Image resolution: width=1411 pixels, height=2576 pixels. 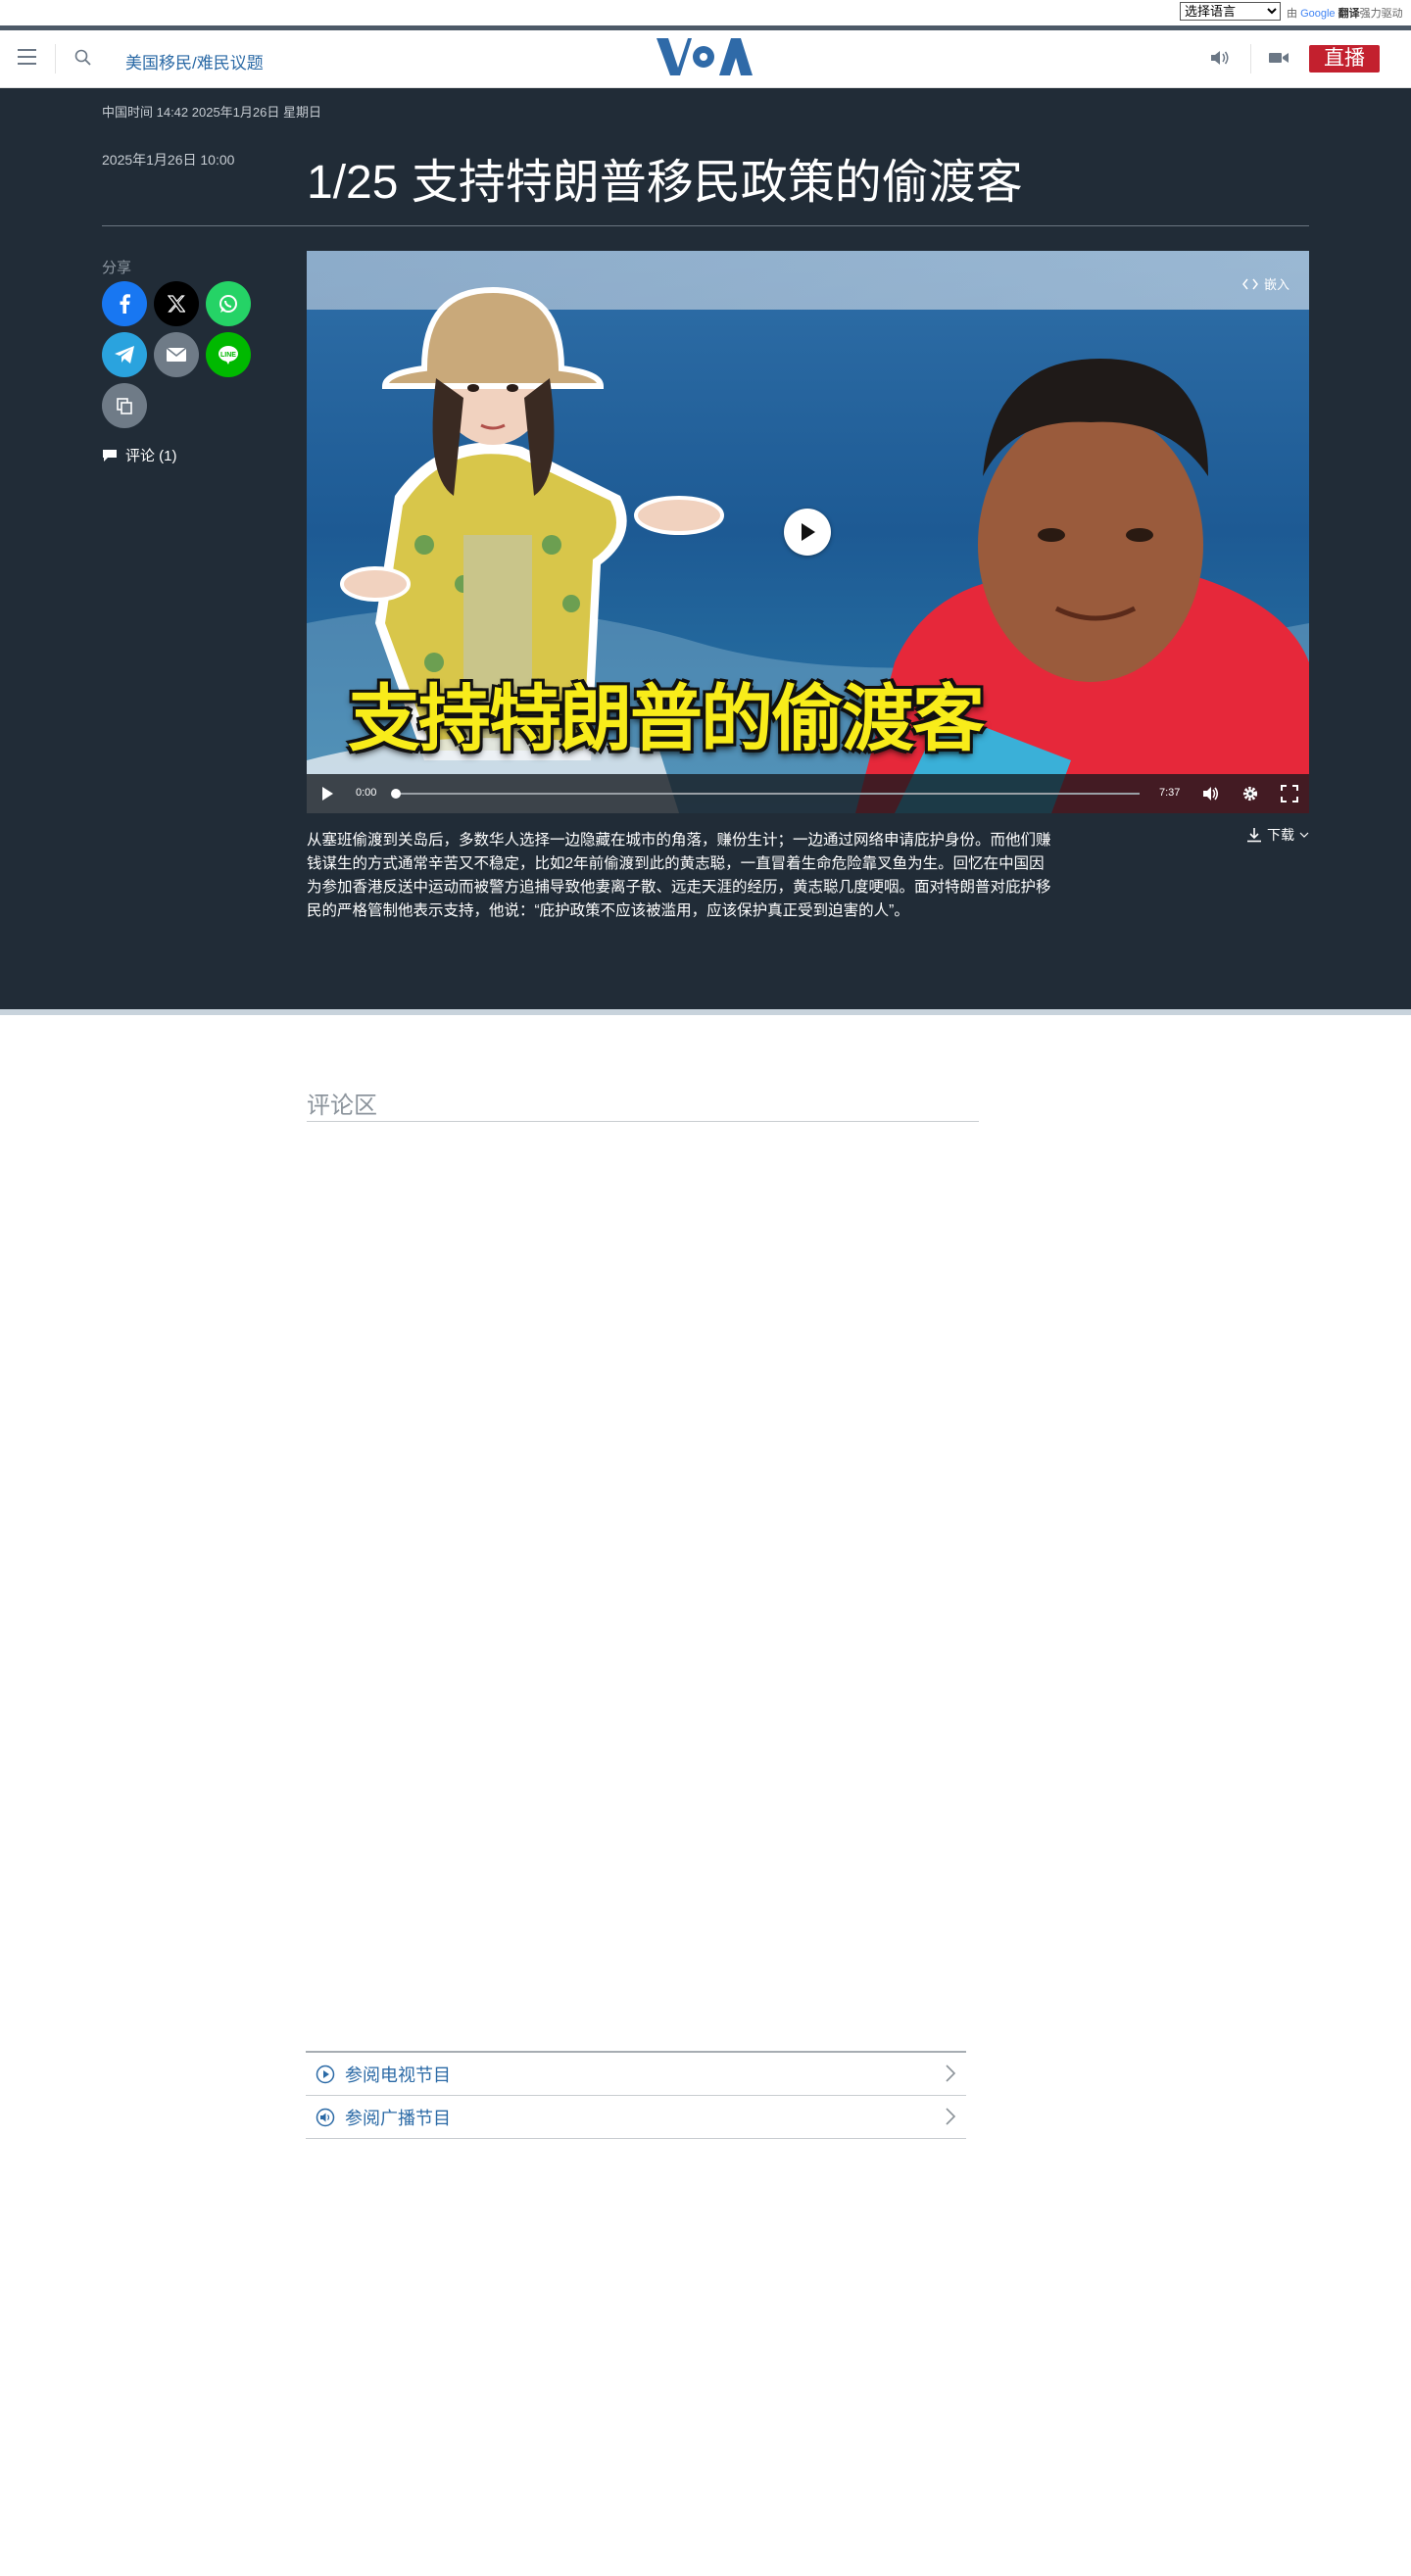 What do you see at coordinates (327, 794) in the screenshot?
I see `control-play-icon` at bounding box center [327, 794].